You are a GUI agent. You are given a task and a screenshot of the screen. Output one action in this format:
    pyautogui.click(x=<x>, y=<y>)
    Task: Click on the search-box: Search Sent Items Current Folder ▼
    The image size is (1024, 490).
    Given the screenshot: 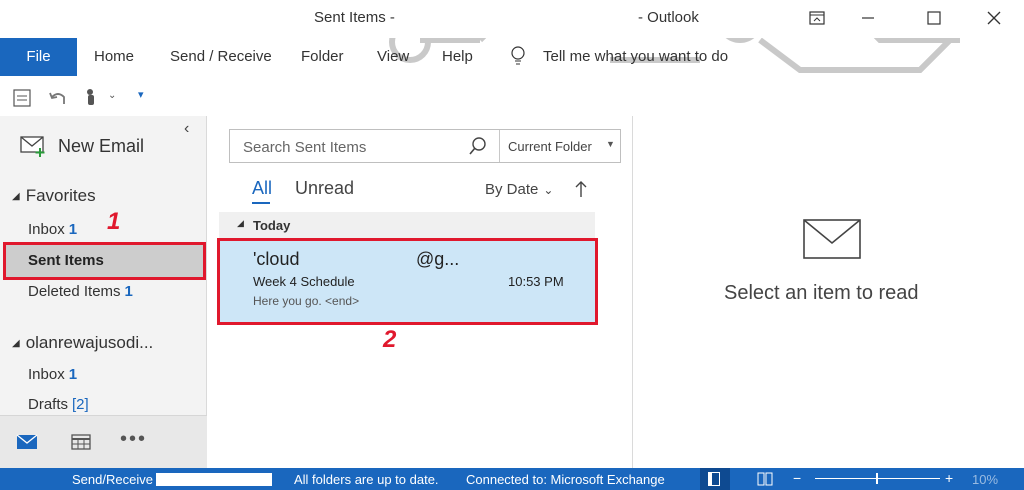 What is the action you would take?
    pyautogui.click(x=425, y=146)
    